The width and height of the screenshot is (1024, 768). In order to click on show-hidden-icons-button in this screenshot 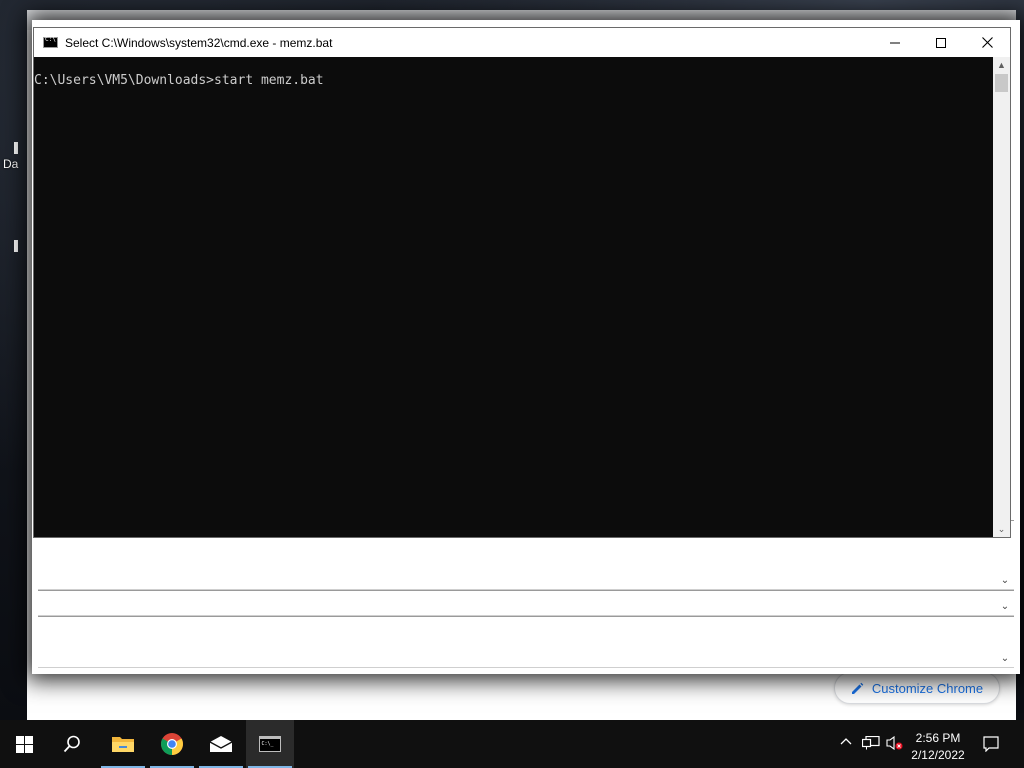, I will do `click(846, 743)`.